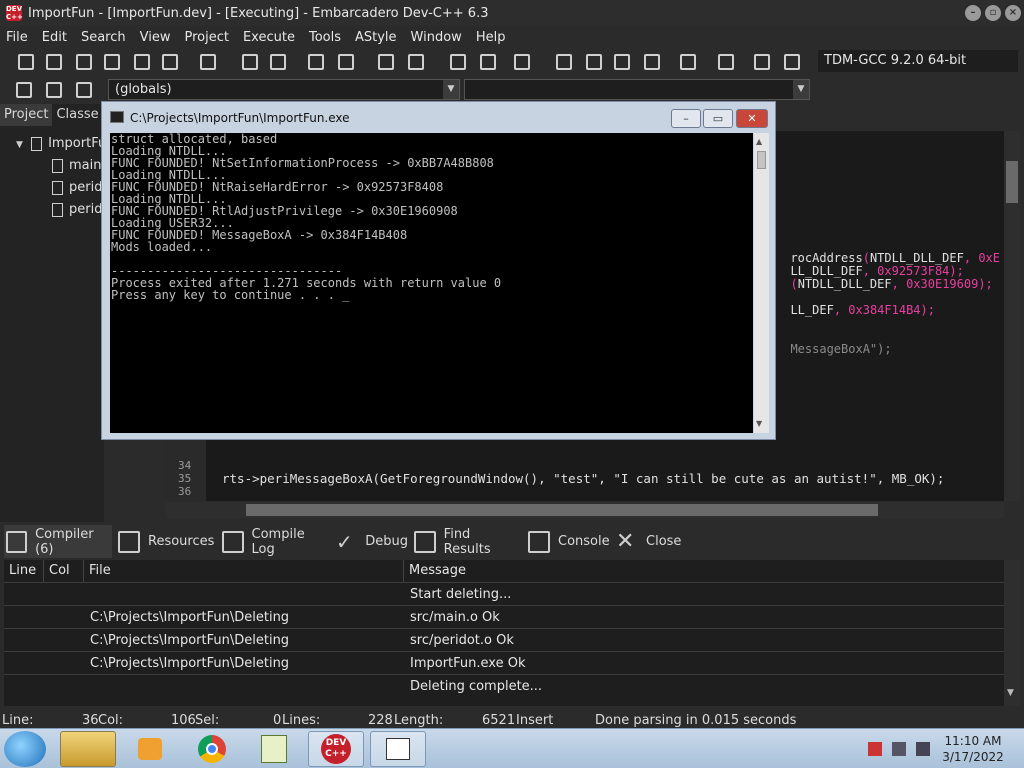 Image resolution: width=1024 pixels, height=768 pixels. Describe the element at coordinates (284, 89) in the screenshot. I see `scope-select: (globals) ▼` at that location.